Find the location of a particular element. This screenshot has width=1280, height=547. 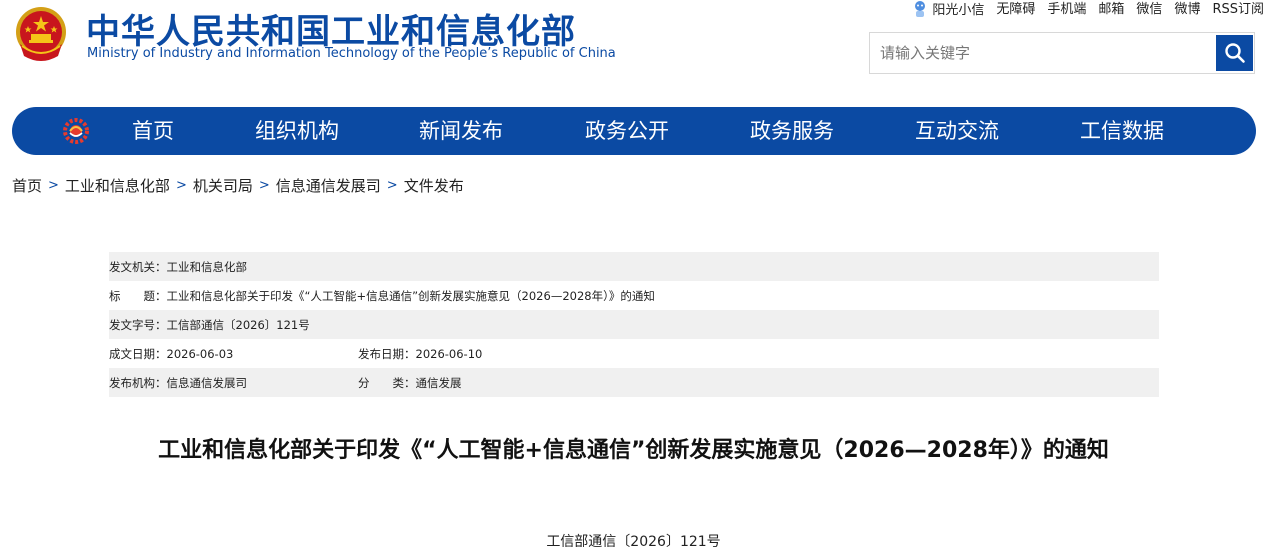

meta-value-published: 2026-06-10 is located at coordinates (449, 353).